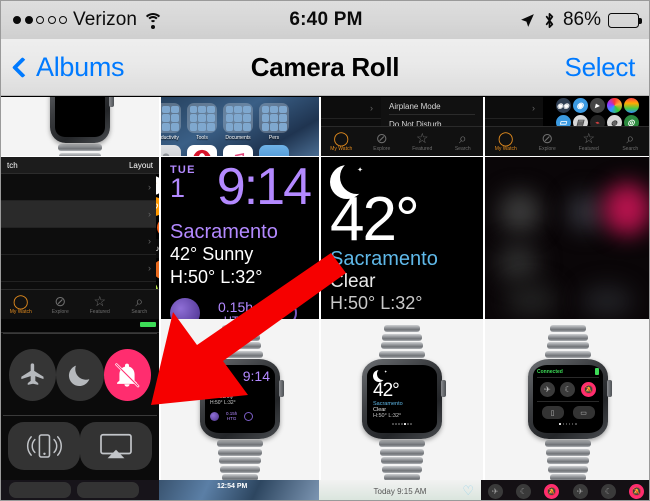  I want to click on control-center-action-row, so click(80, 448).